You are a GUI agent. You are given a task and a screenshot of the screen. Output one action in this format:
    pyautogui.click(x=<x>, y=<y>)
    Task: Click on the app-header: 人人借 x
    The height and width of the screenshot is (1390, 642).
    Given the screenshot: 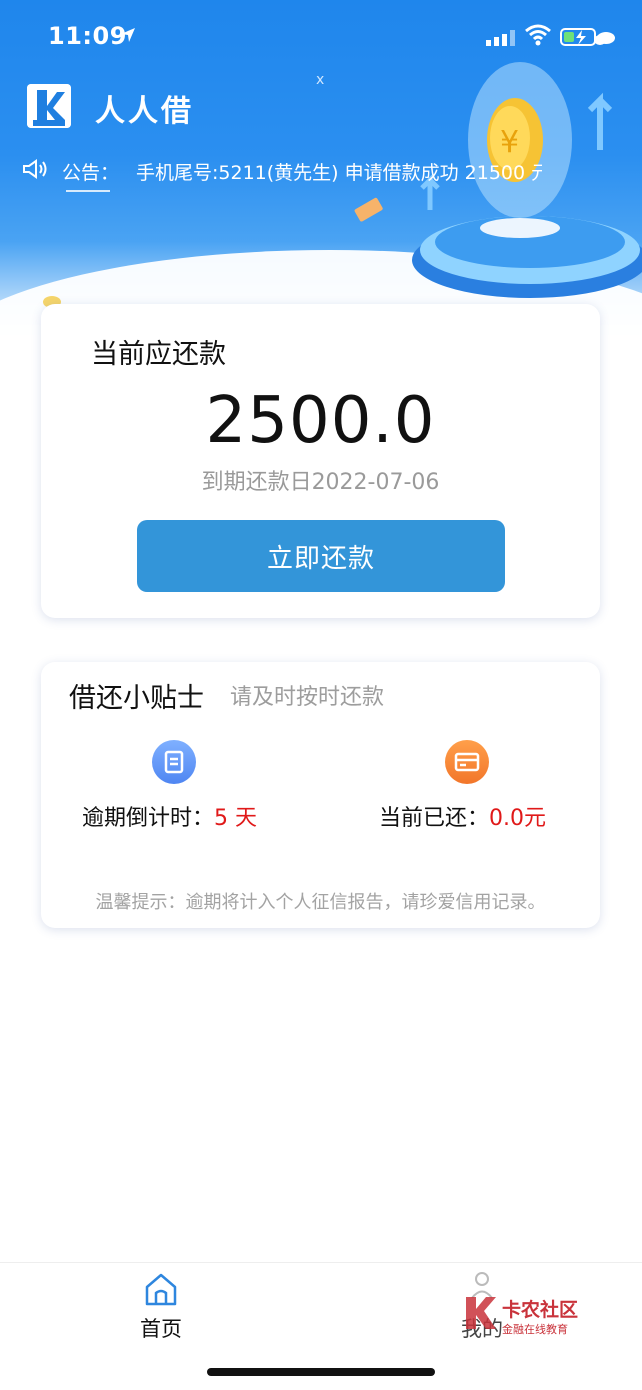 What is the action you would take?
    pyautogui.click(x=321, y=107)
    